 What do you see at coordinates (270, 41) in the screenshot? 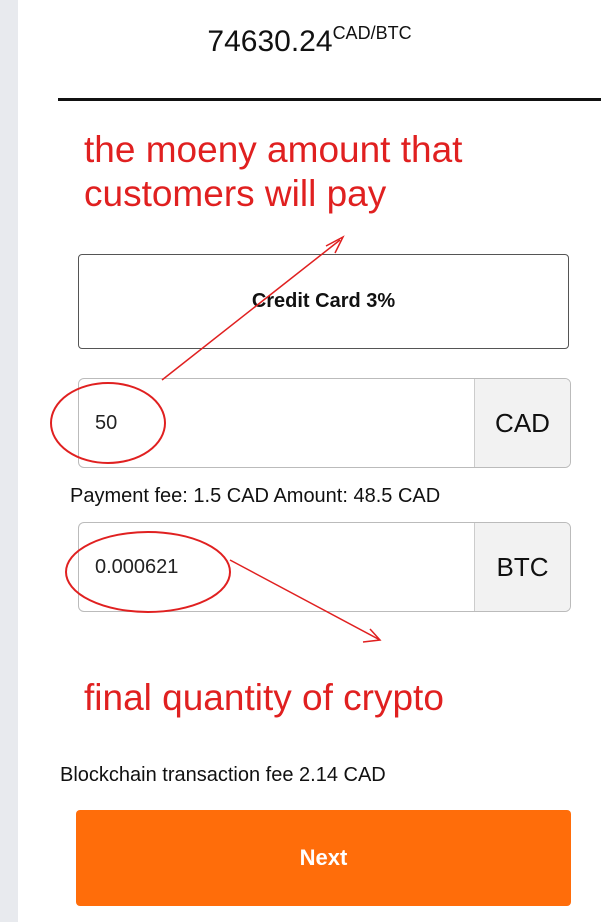
I see `exchange-rate-value: 74630.24` at bounding box center [270, 41].